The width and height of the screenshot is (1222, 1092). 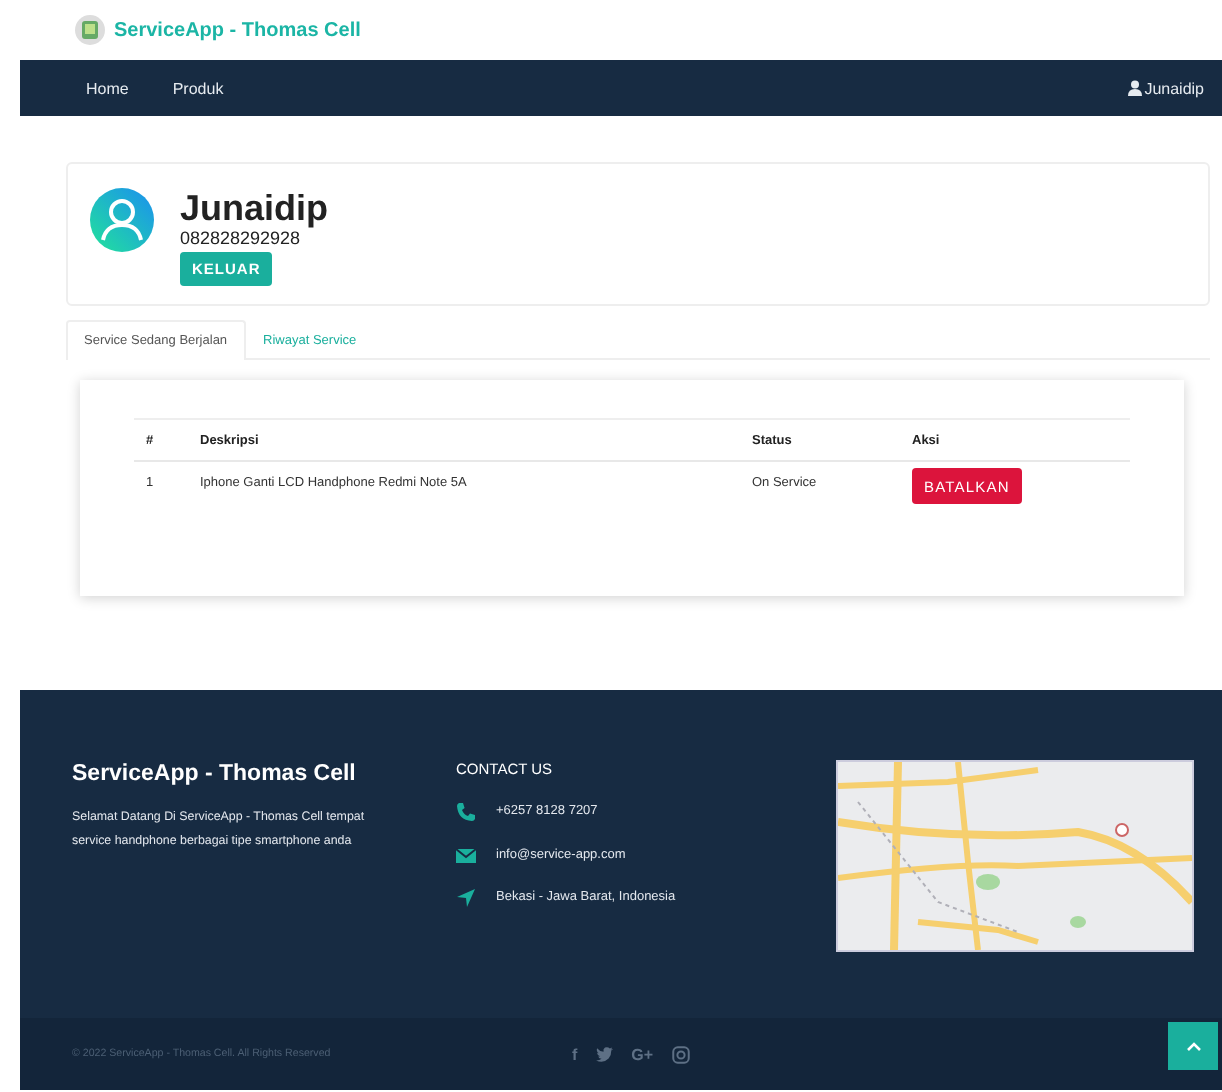 What do you see at coordinates (604, 1054) in the screenshot?
I see `twitter-bird-icon` at bounding box center [604, 1054].